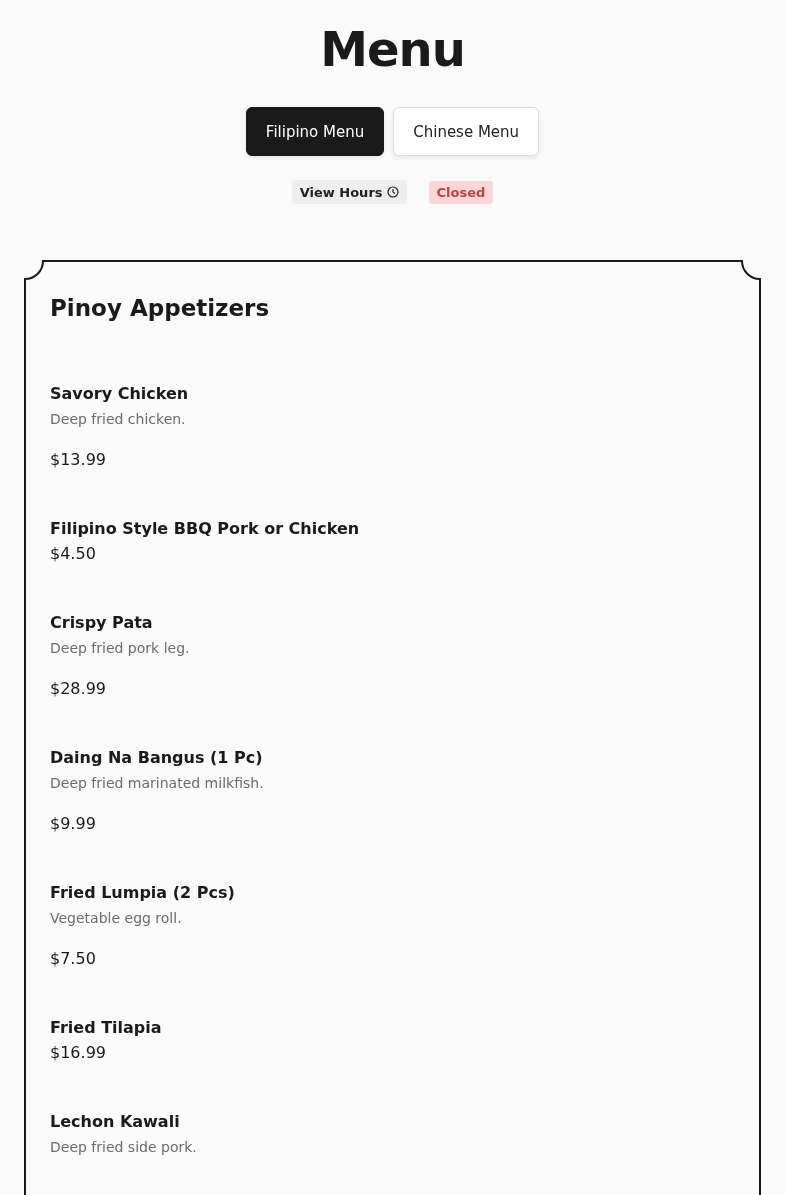  What do you see at coordinates (73, 554) in the screenshot?
I see `item-price: $4.50` at bounding box center [73, 554].